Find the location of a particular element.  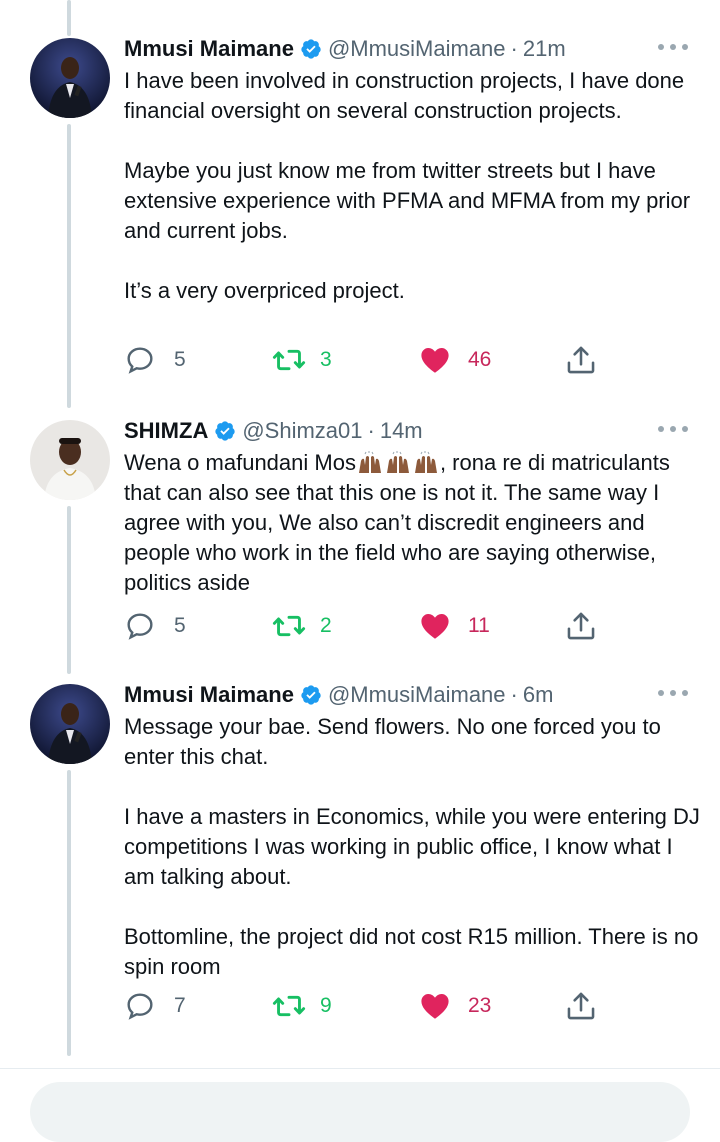

divider is located at coordinates (360, 1068).